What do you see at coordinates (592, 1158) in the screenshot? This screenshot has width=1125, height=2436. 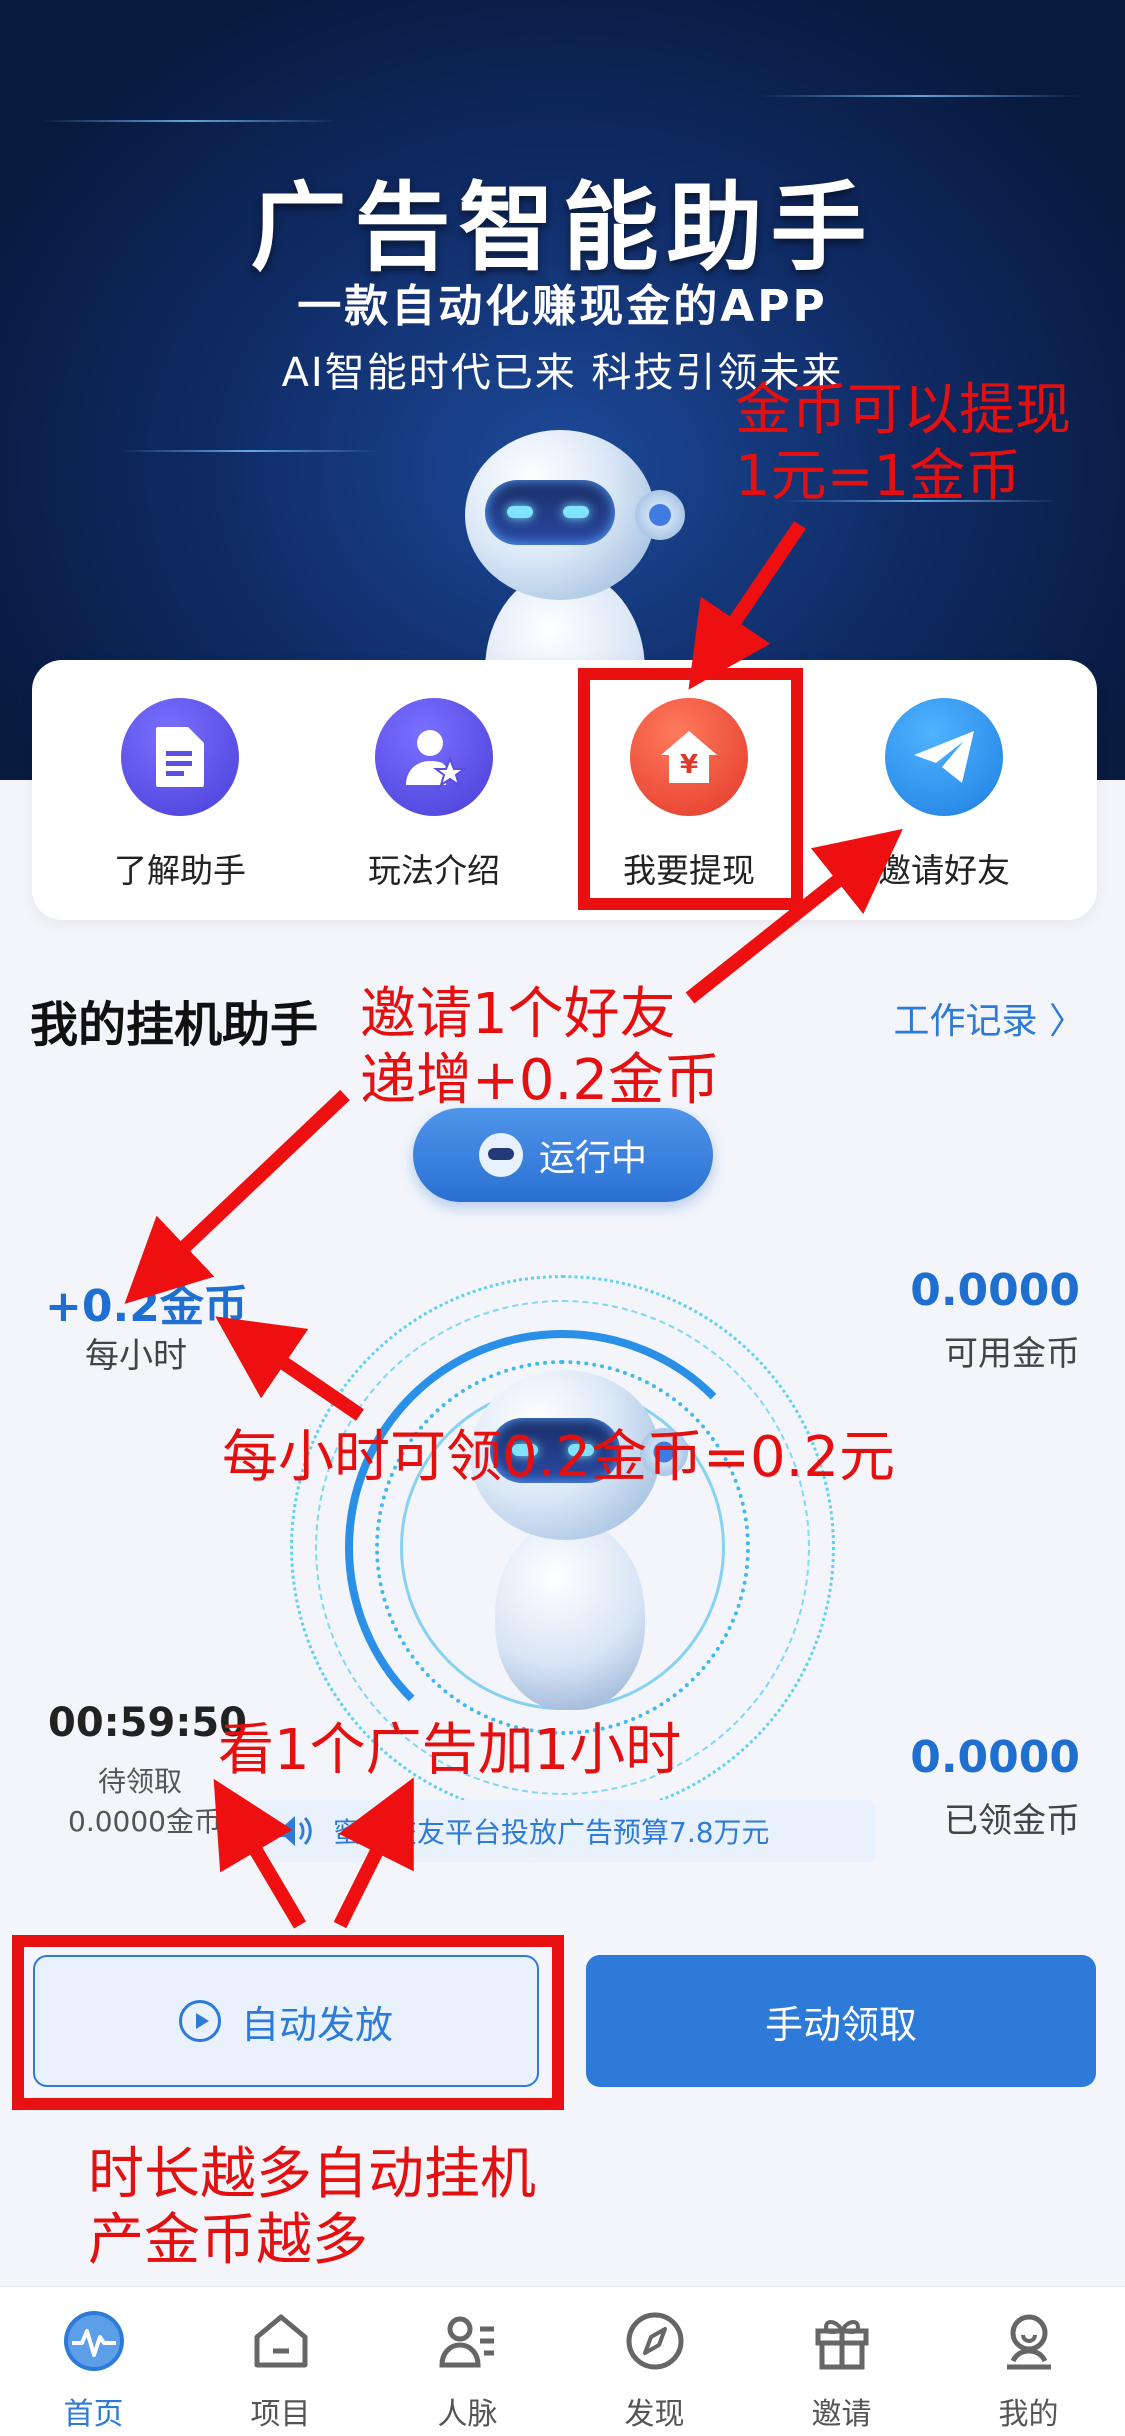 I see `status-label: 运行中` at bounding box center [592, 1158].